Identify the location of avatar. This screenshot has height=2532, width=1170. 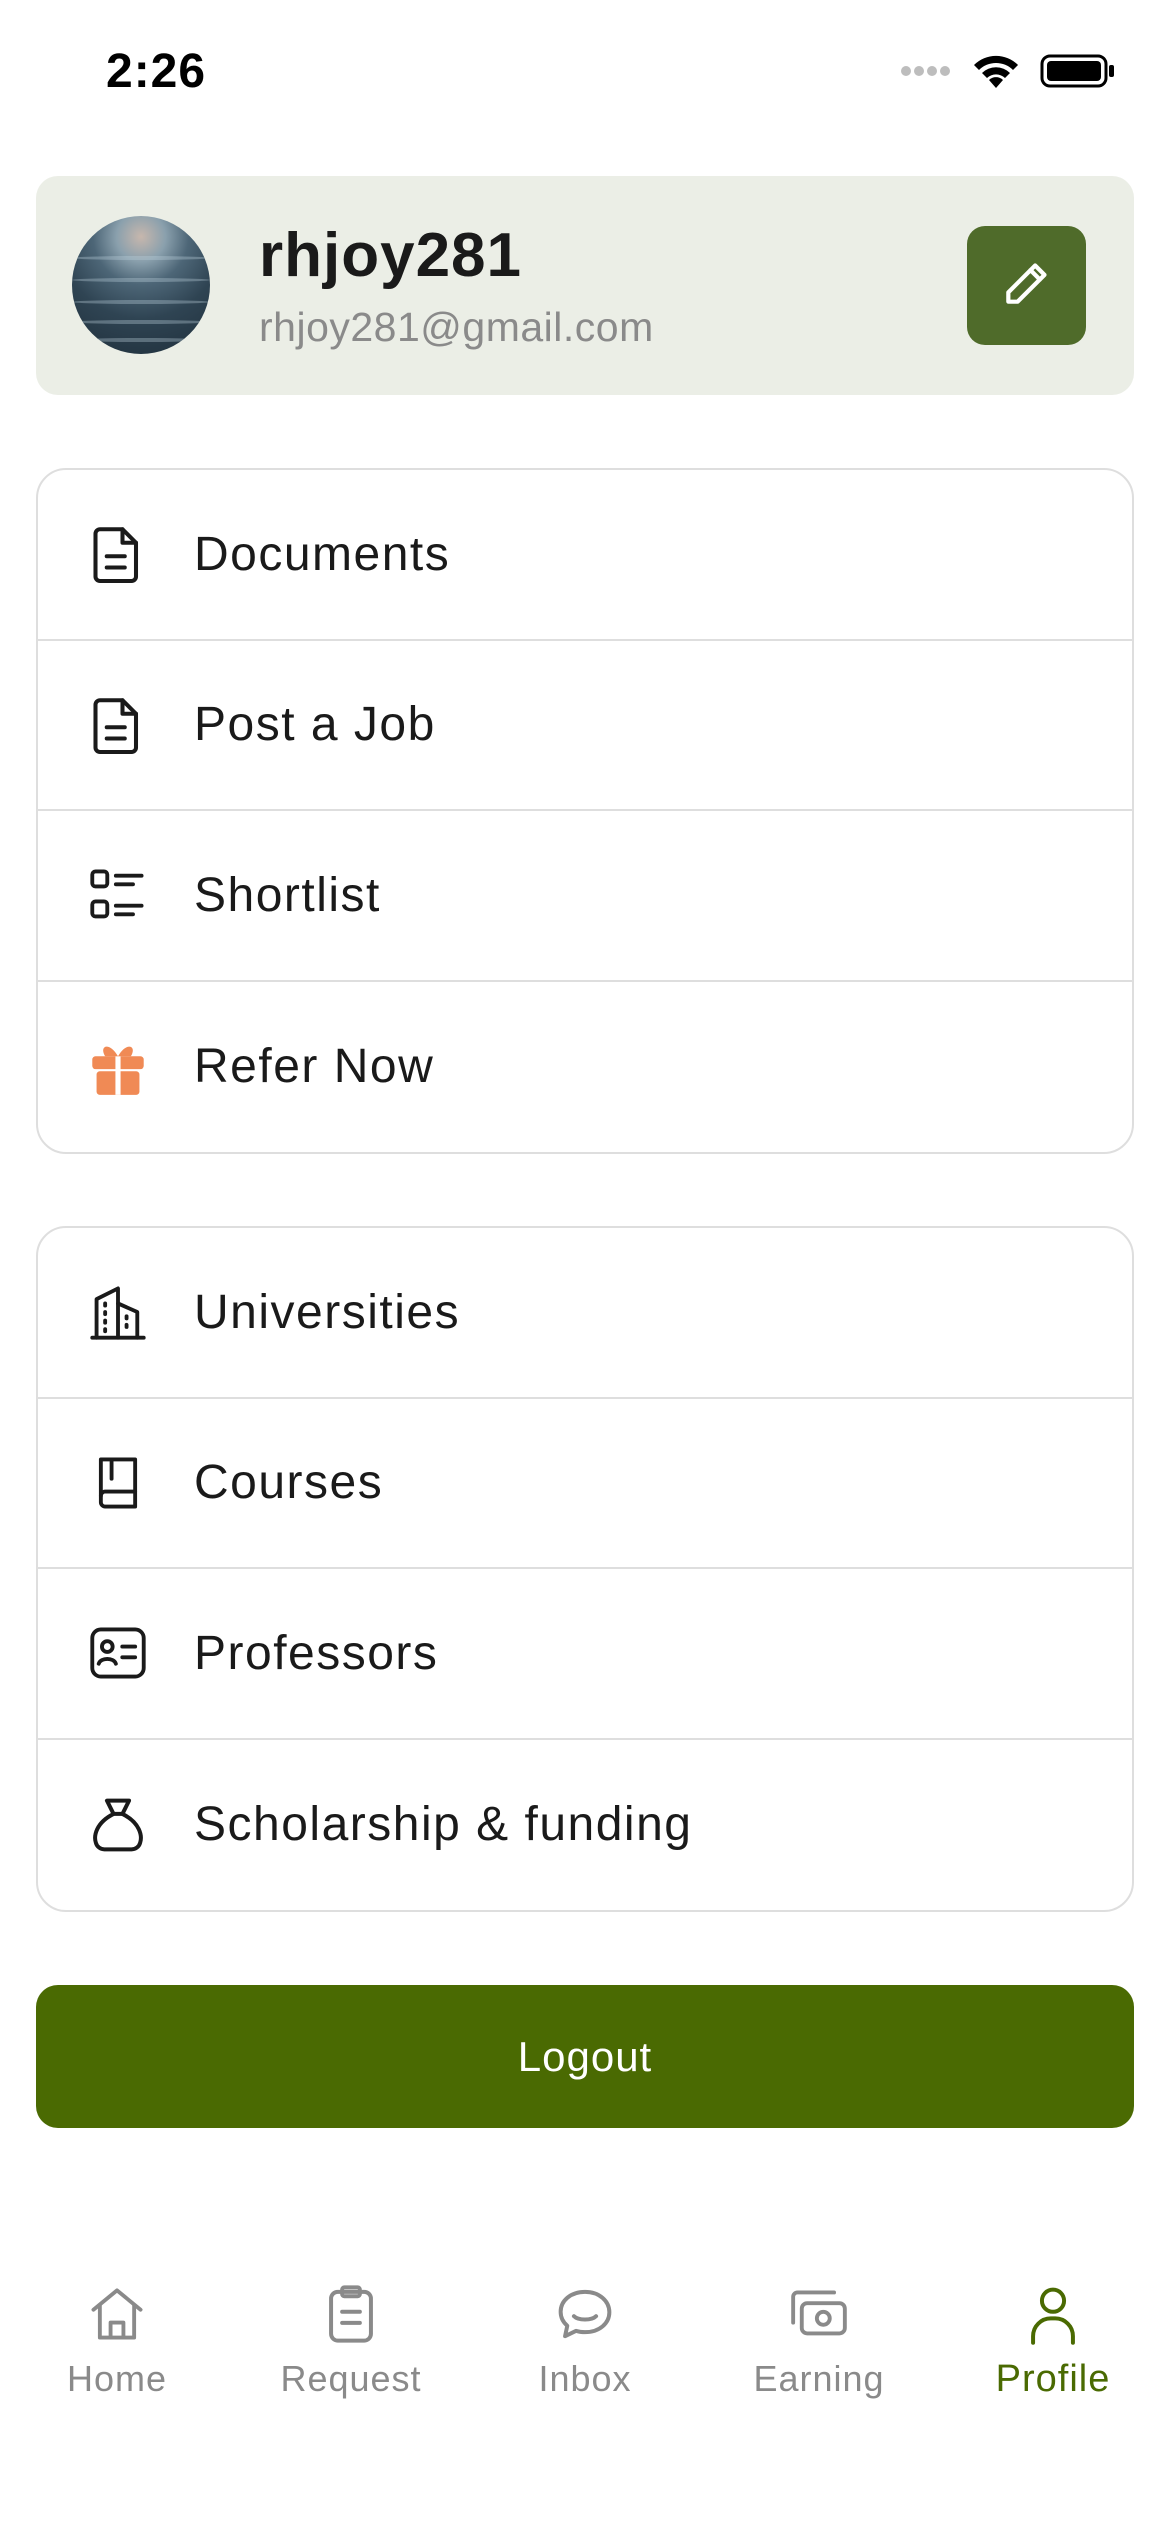
(141, 285).